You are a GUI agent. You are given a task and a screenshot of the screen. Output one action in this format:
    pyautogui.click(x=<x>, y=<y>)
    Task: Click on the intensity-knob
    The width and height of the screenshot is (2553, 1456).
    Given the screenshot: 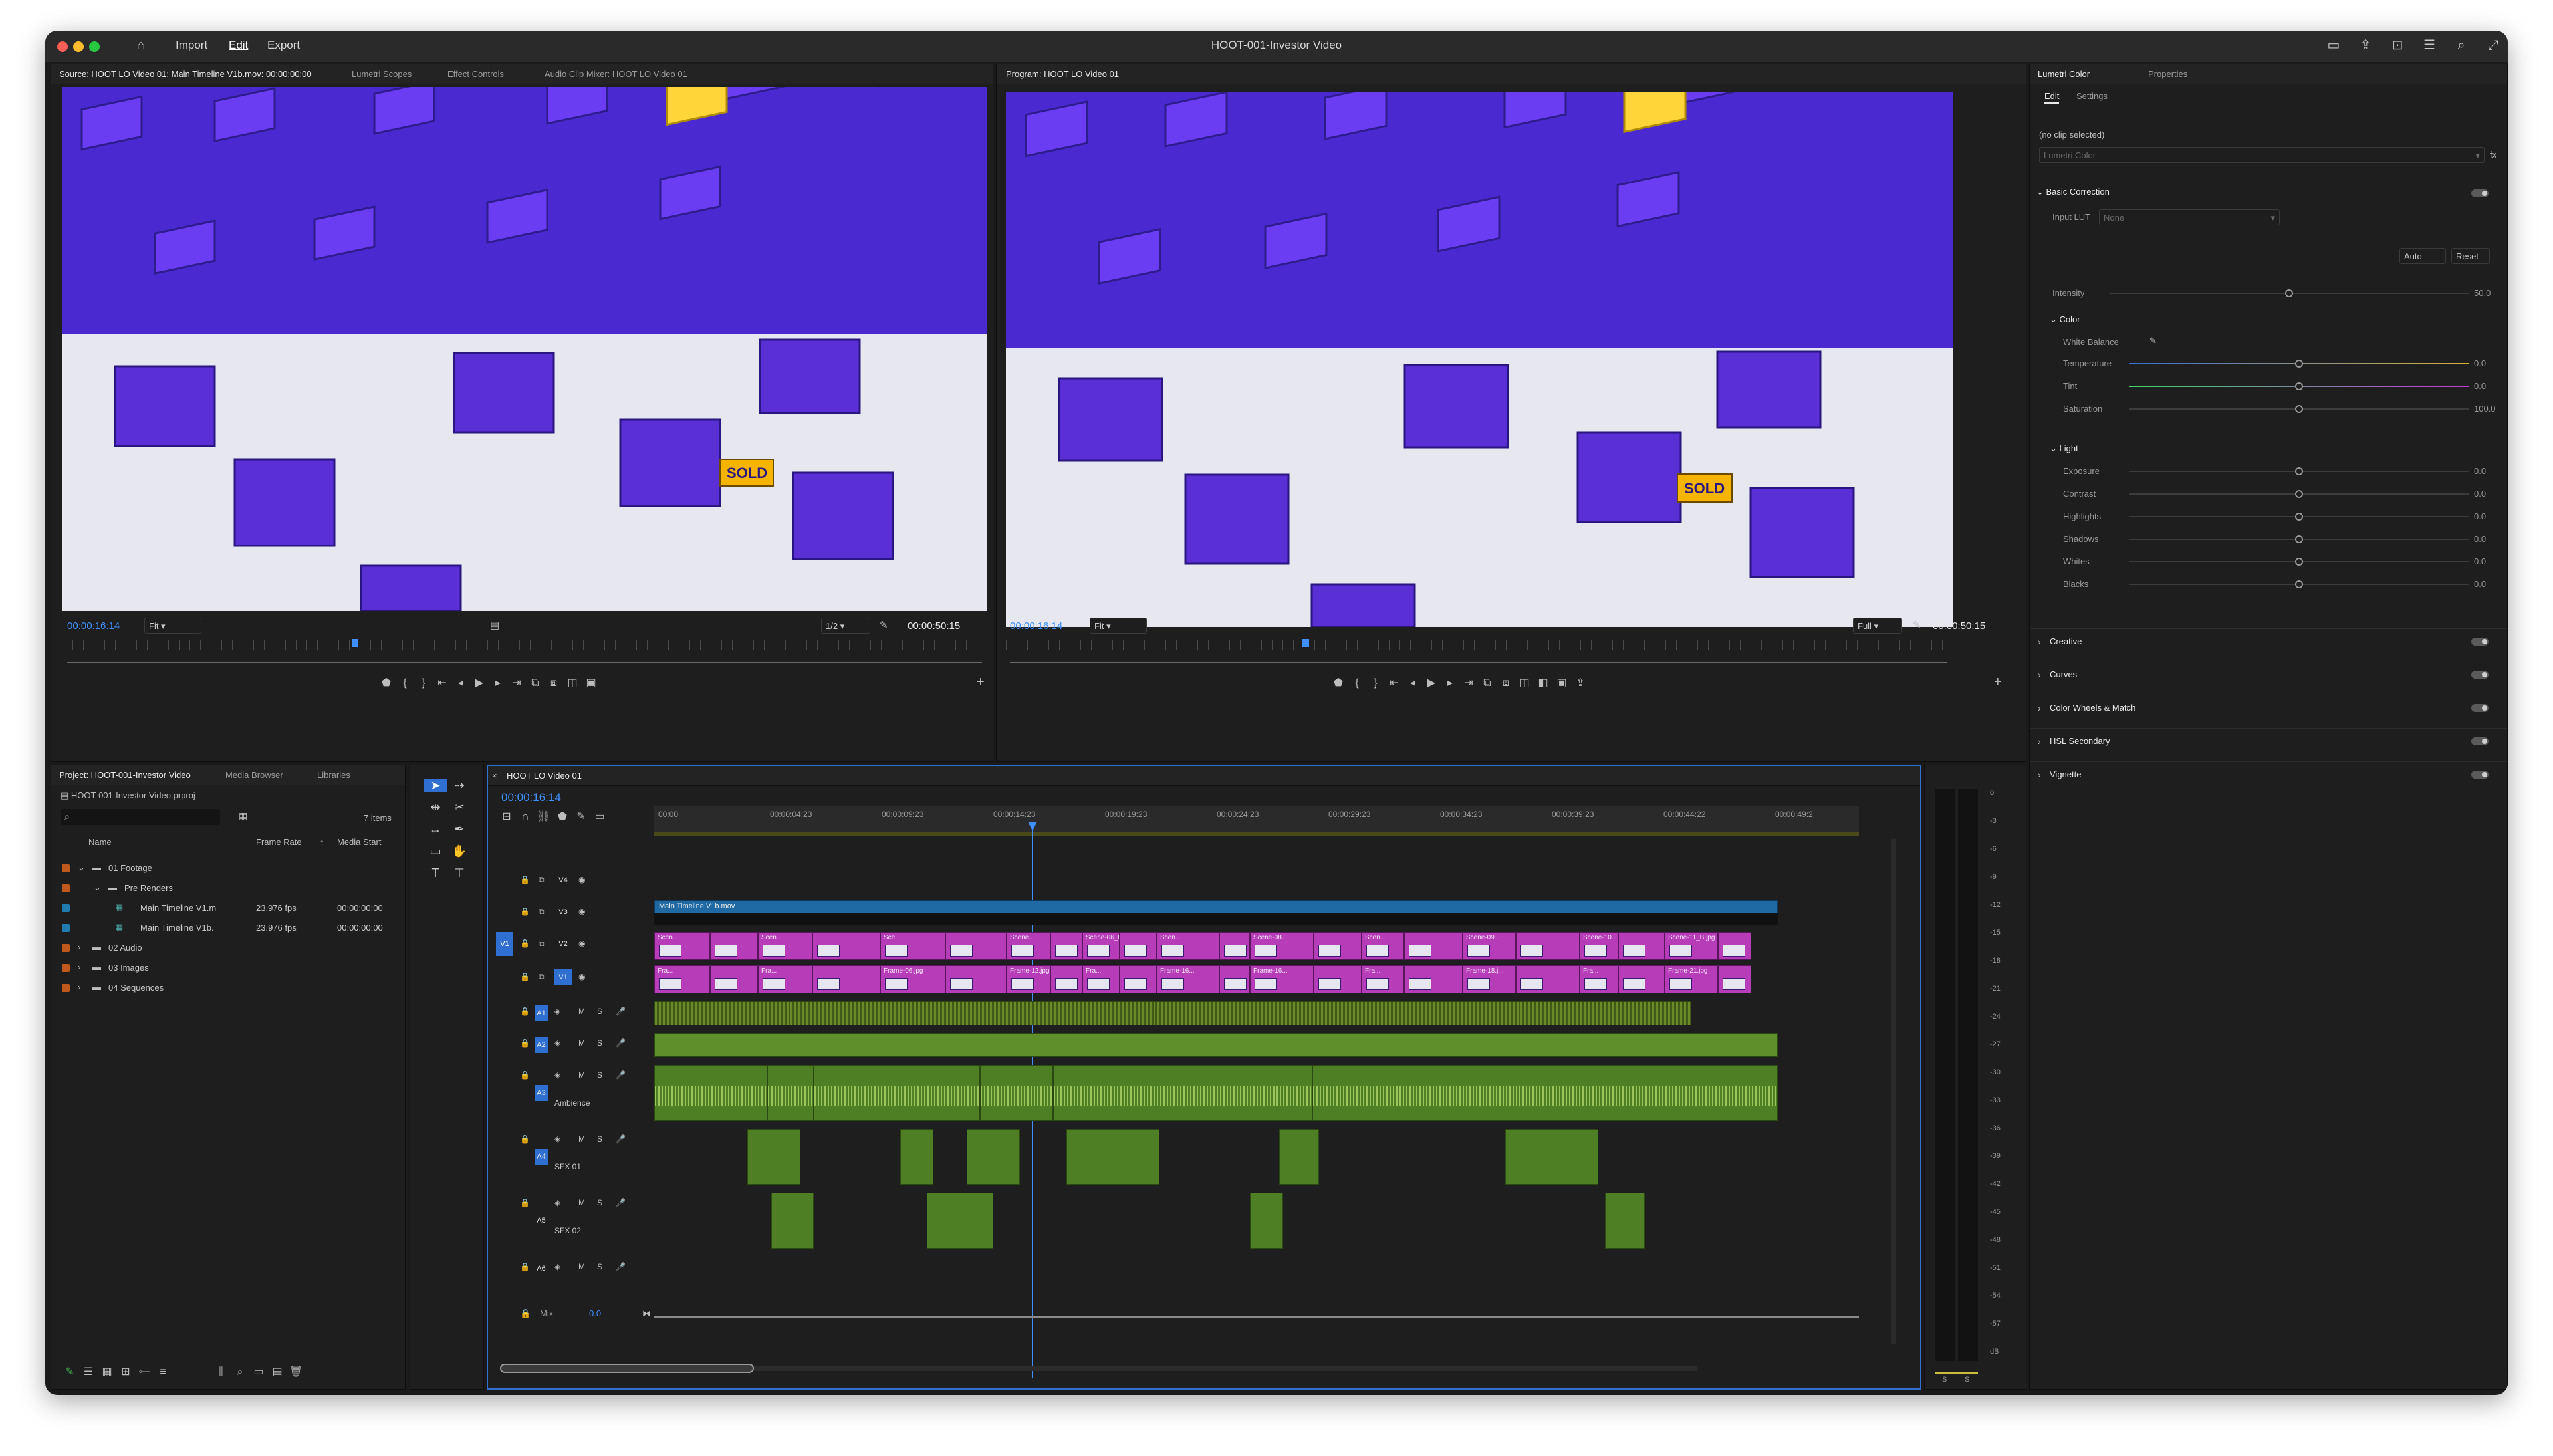 What is the action you would take?
    pyautogui.click(x=2289, y=293)
    